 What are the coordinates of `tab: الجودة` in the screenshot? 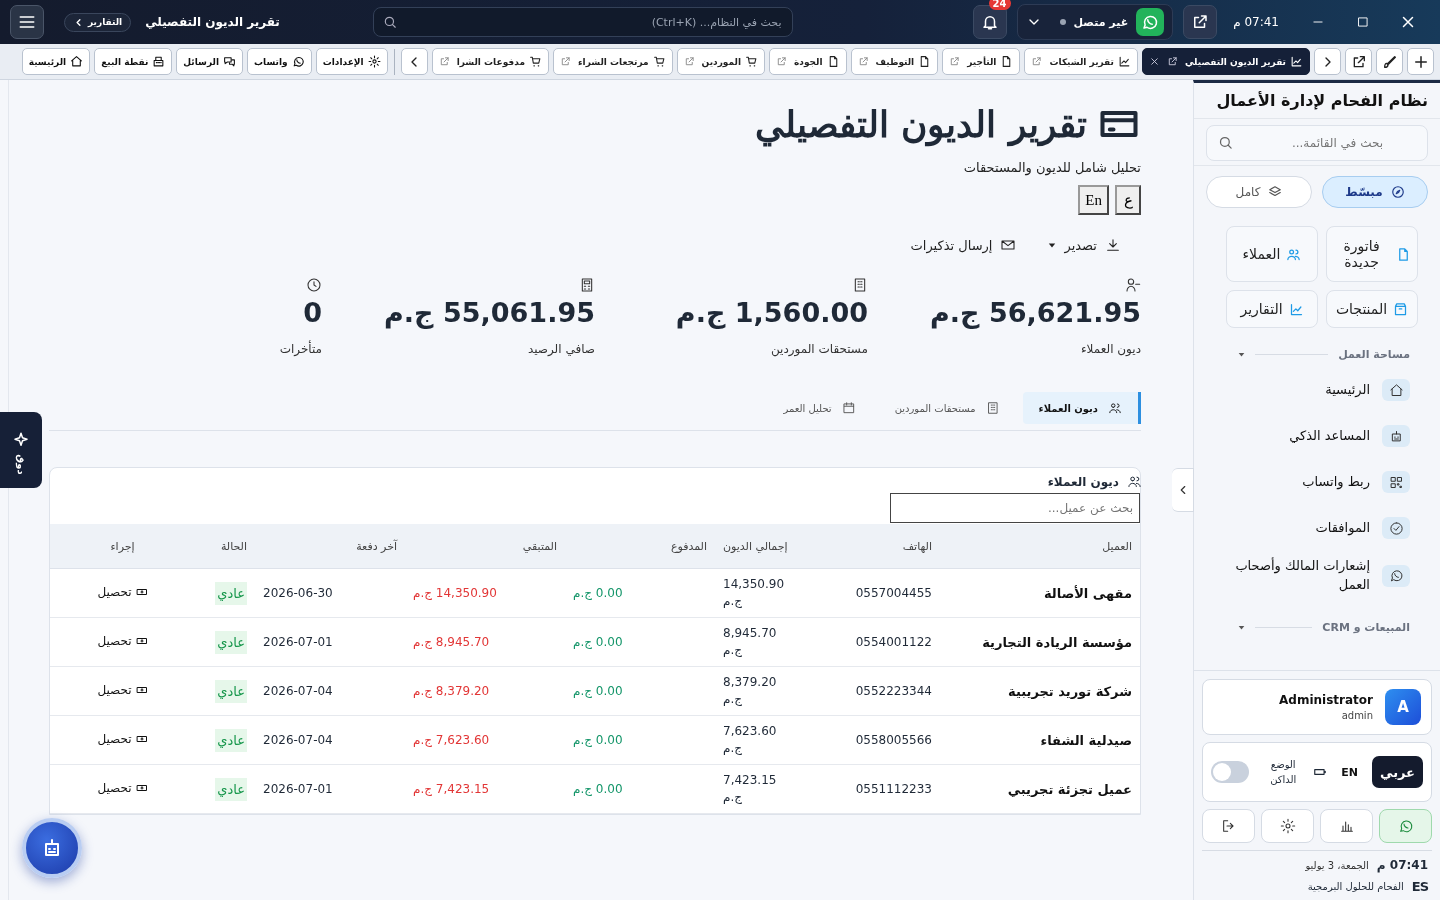 It's located at (808, 61).